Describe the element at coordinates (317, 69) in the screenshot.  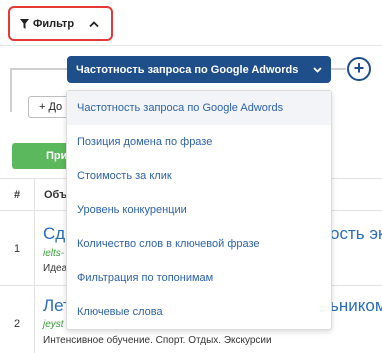
I see `chevron-down-icon` at that location.